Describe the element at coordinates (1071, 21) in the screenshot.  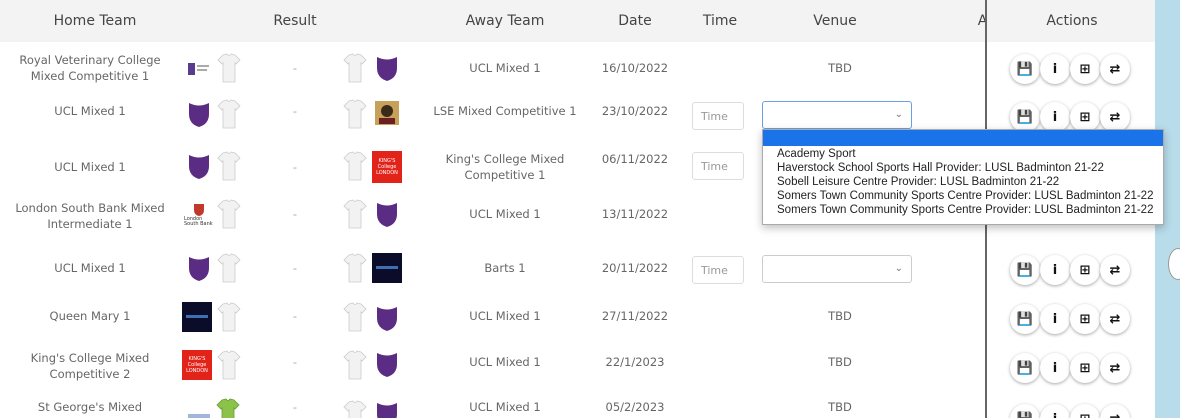
I see `header-actions: Actions` at that location.